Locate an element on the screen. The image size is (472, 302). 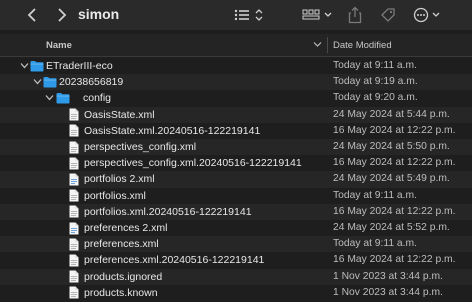
more-button is located at coordinates (430, 15).